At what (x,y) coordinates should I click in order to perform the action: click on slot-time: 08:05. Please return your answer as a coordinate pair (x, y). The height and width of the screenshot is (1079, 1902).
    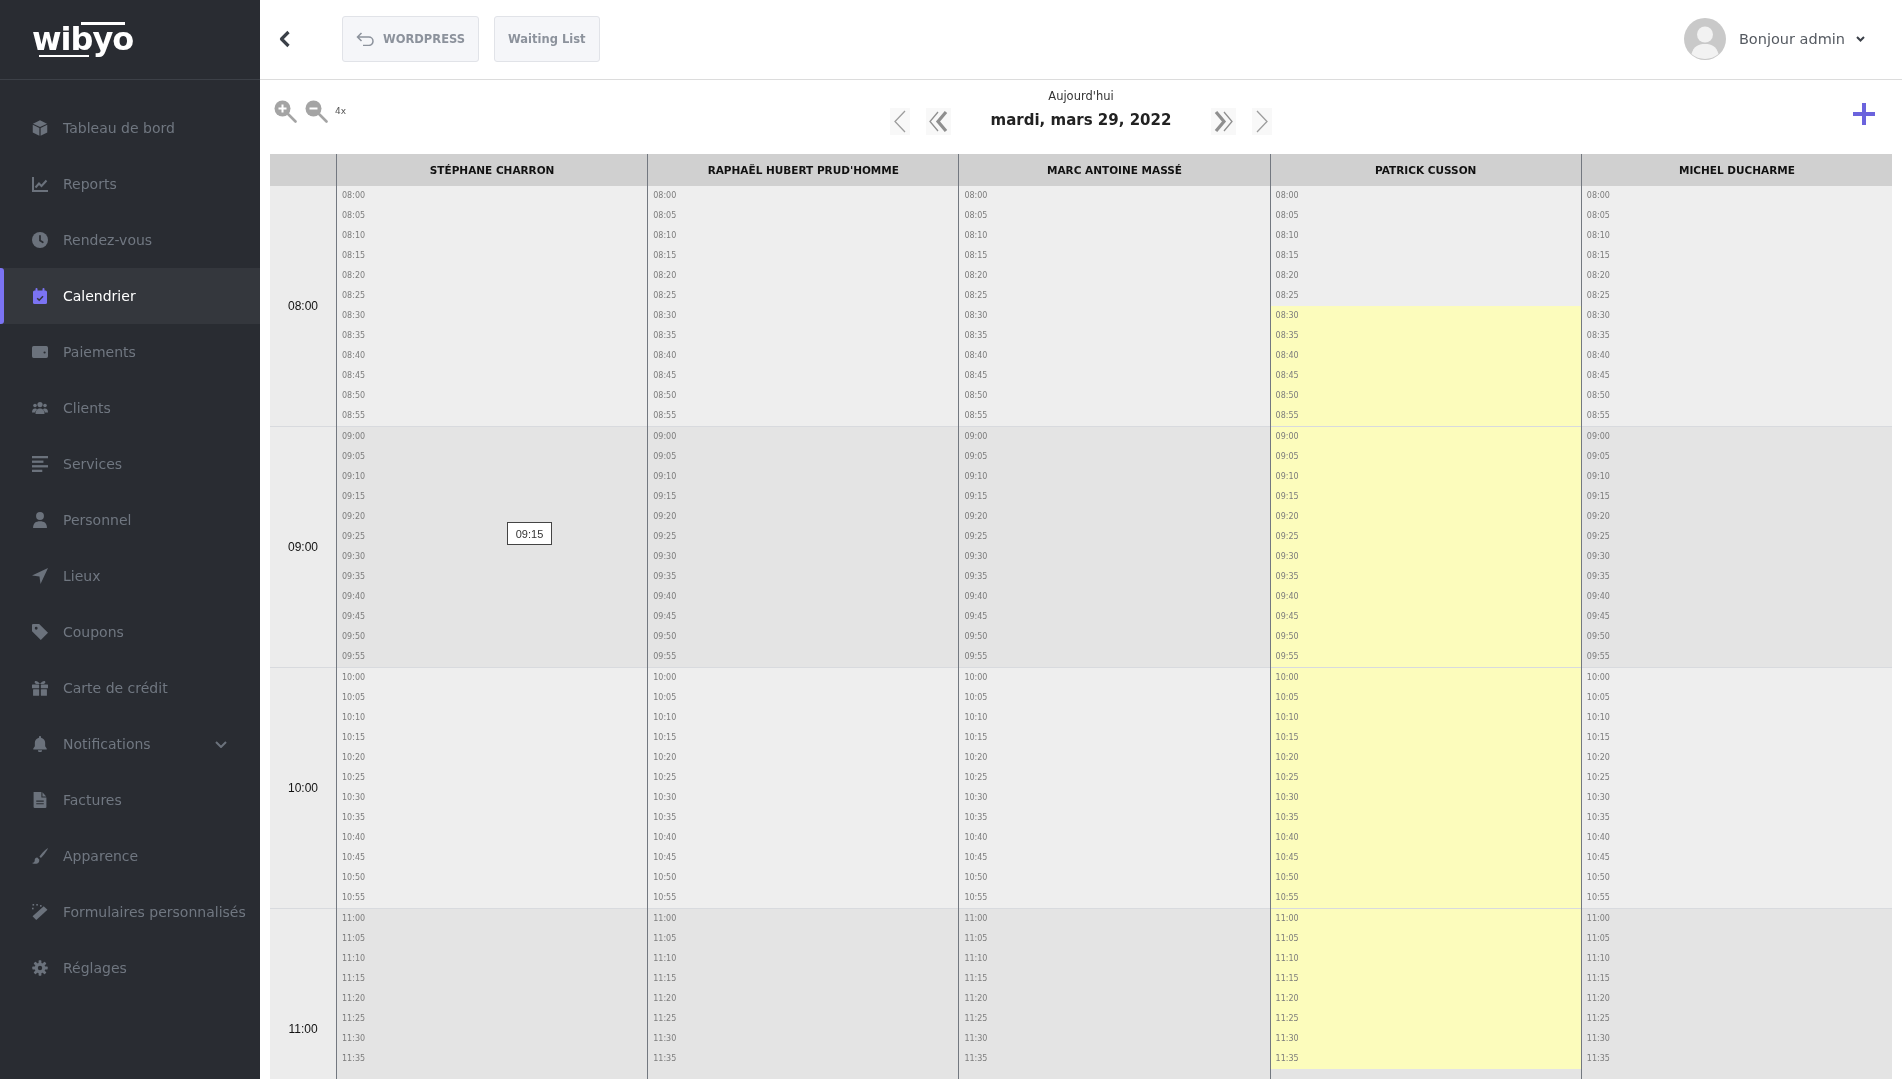
    Looking at the image, I should click on (976, 216).